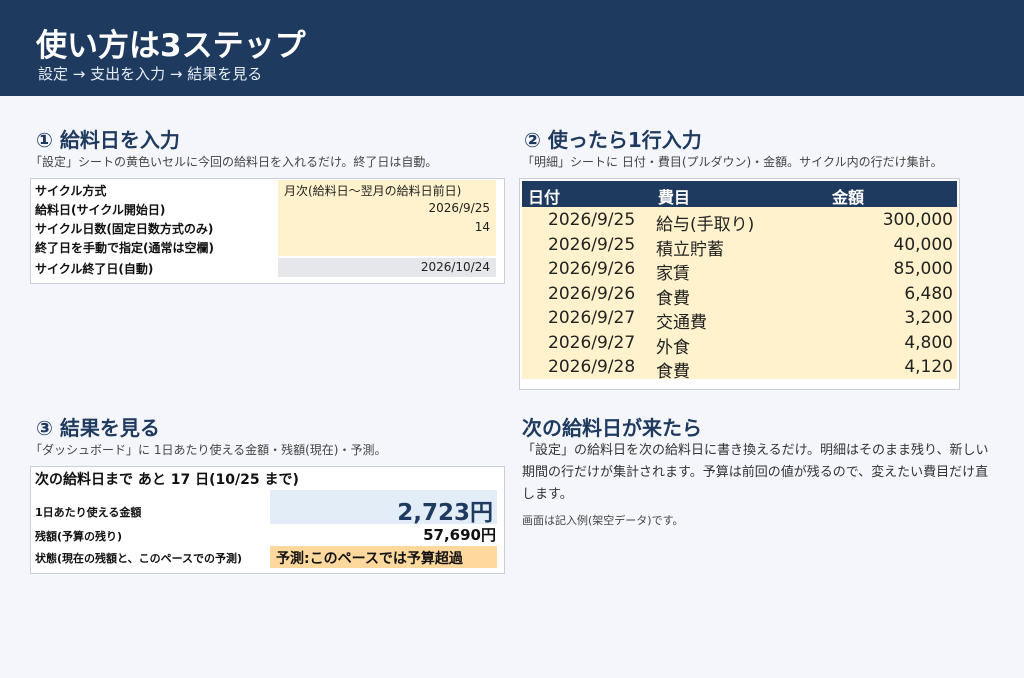 The width and height of the screenshot is (1024, 678). I want to click on settings-row: サイクル日数(固定日数方式のみ) 14, so click(267, 227).